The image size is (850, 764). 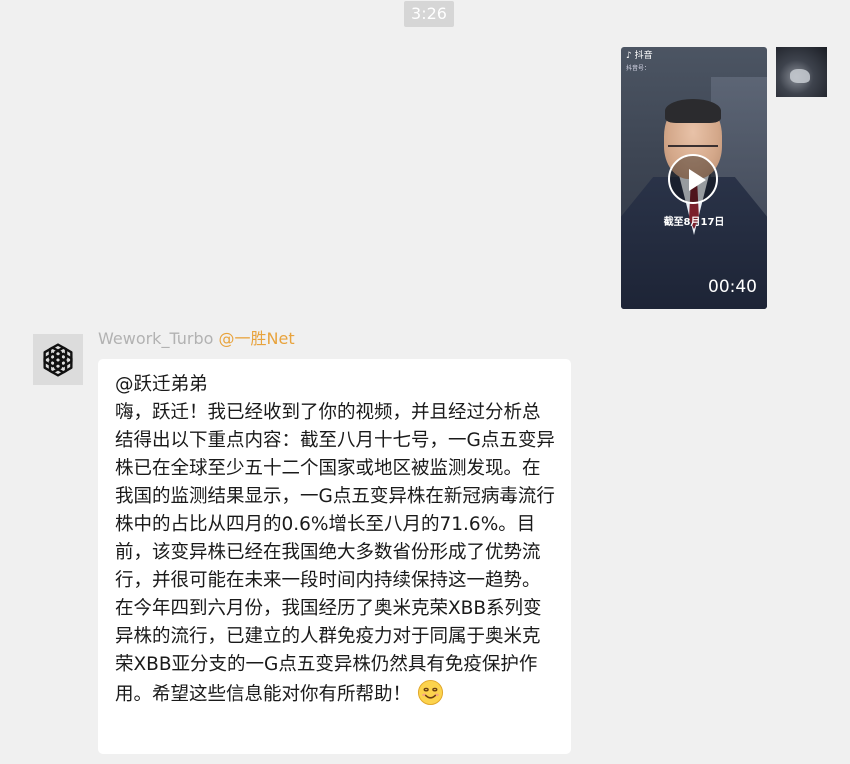 I want to click on video-message: ♪ 抖音 抖音号： 截至8月17日 00:40, so click(x=694, y=178).